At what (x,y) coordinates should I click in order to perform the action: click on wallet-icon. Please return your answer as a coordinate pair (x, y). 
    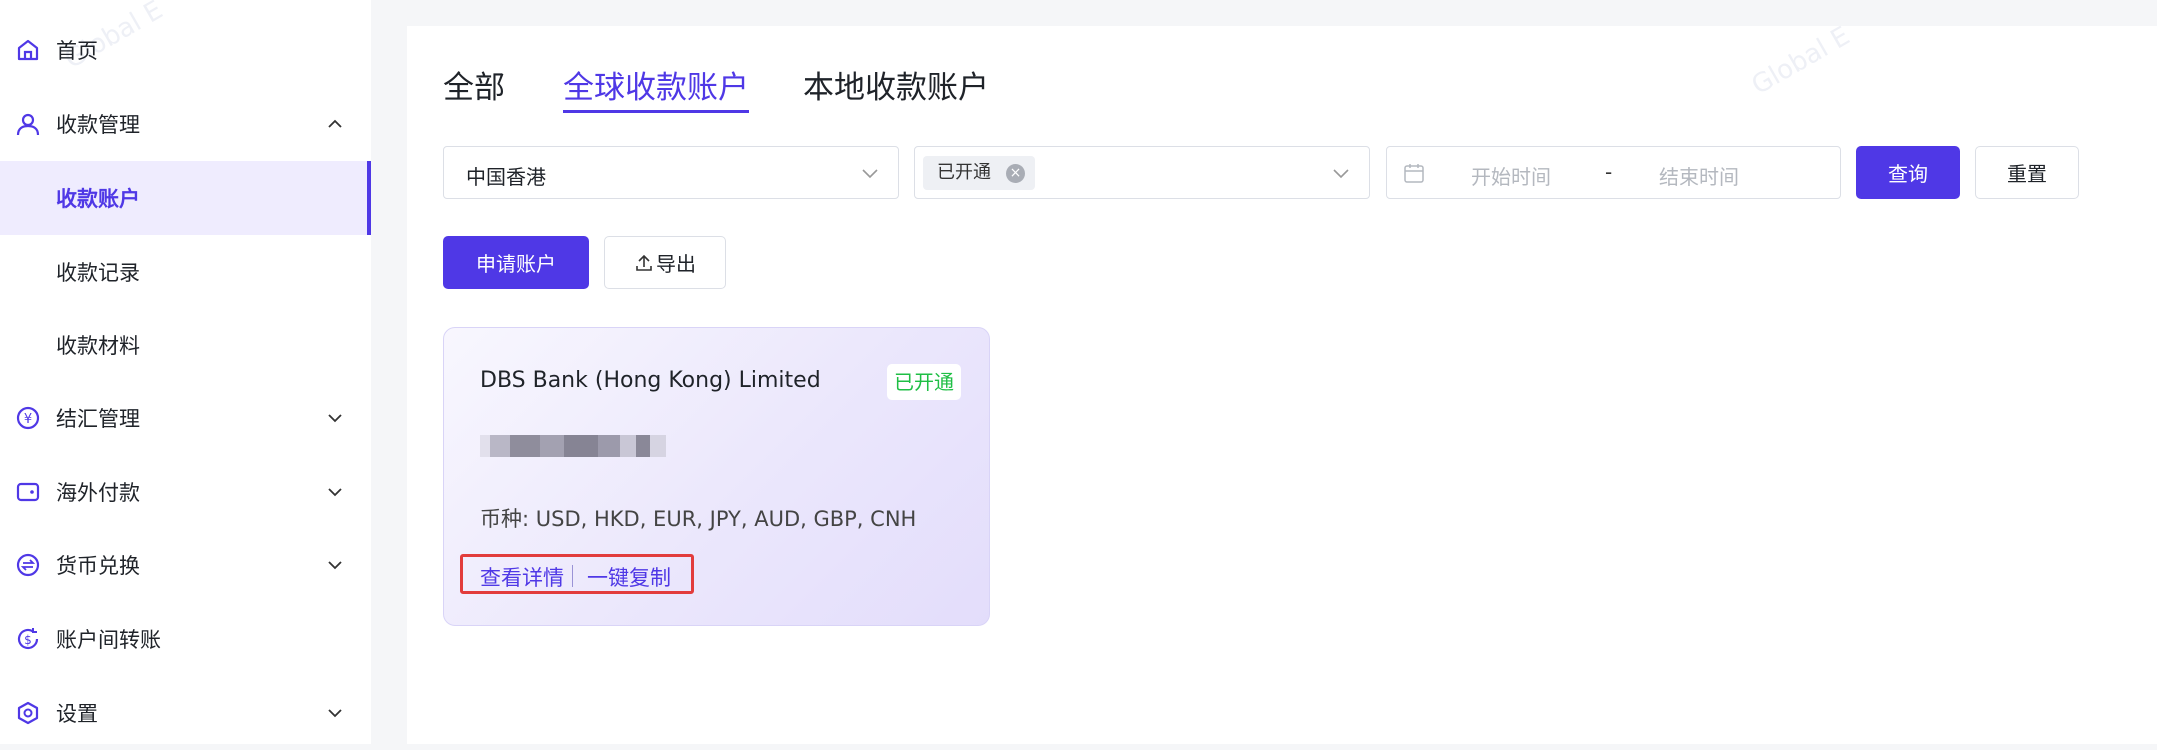
    Looking at the image, I should click on (28, 492).